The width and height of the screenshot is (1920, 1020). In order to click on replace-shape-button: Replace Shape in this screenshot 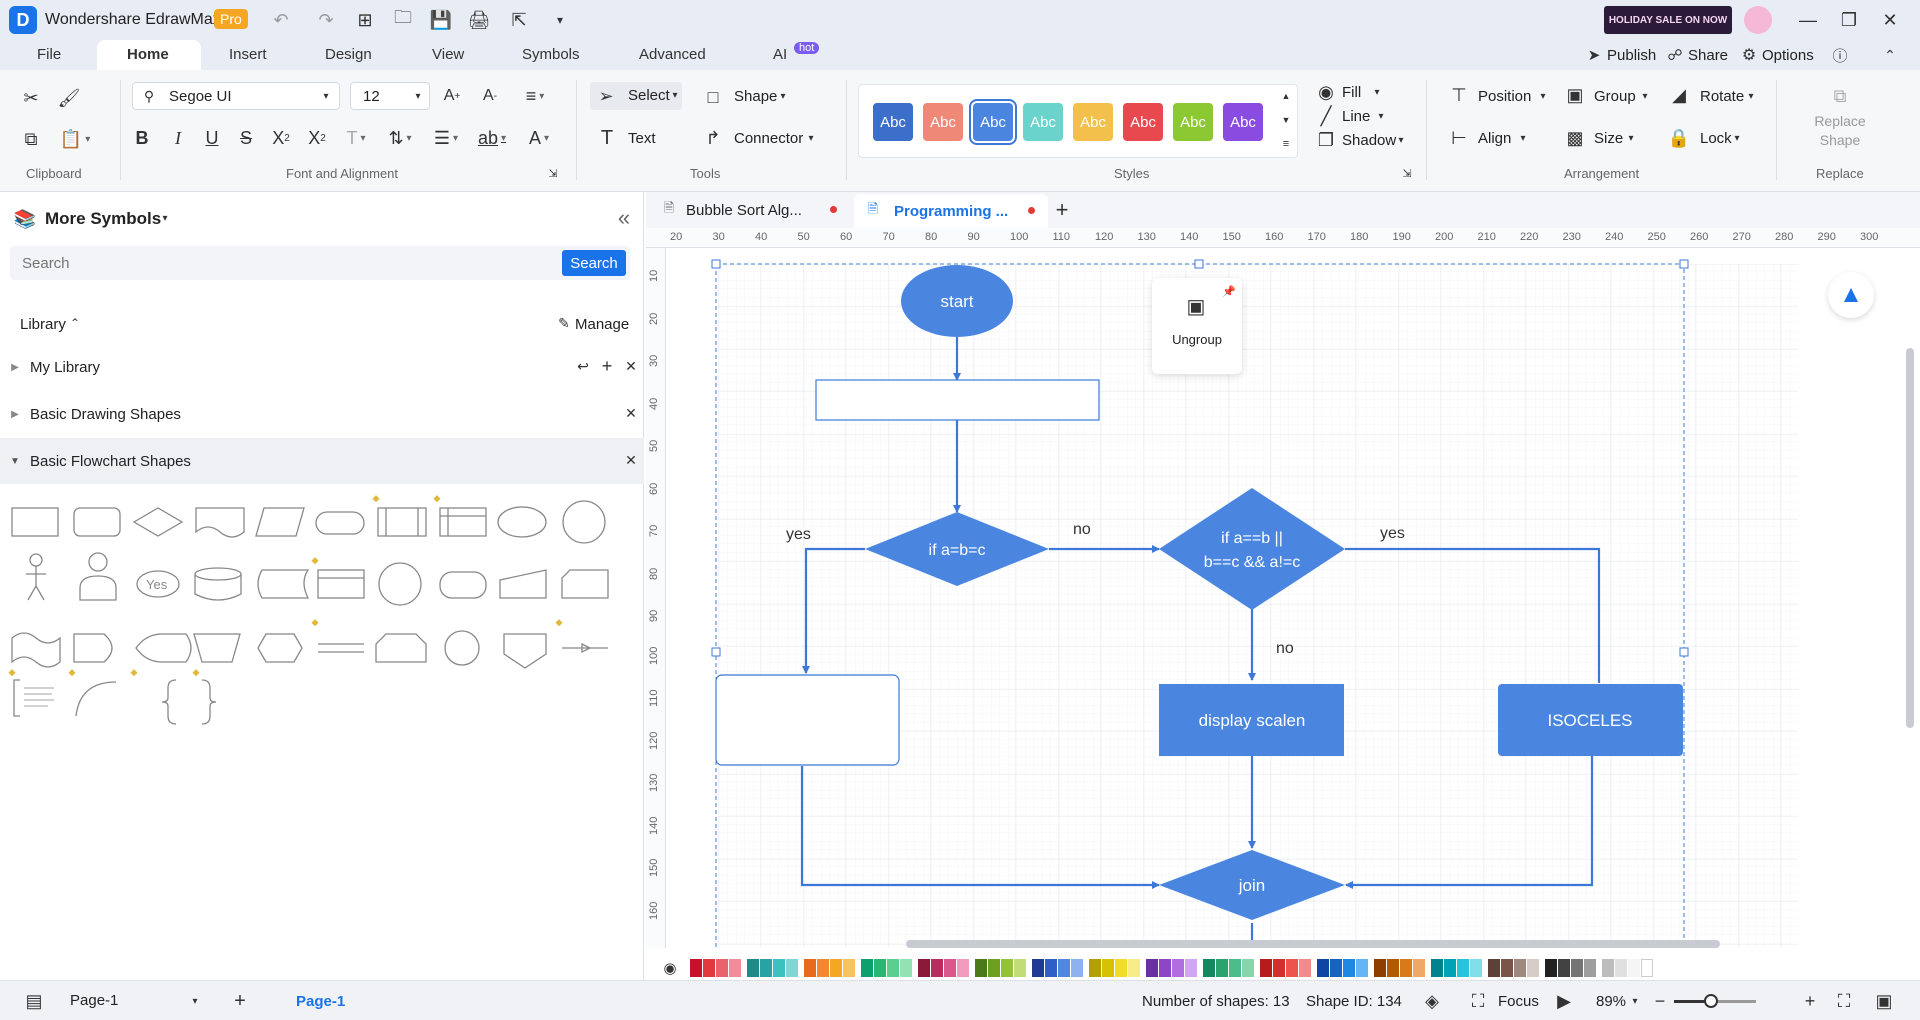, I will do `click(1840, 131)`.